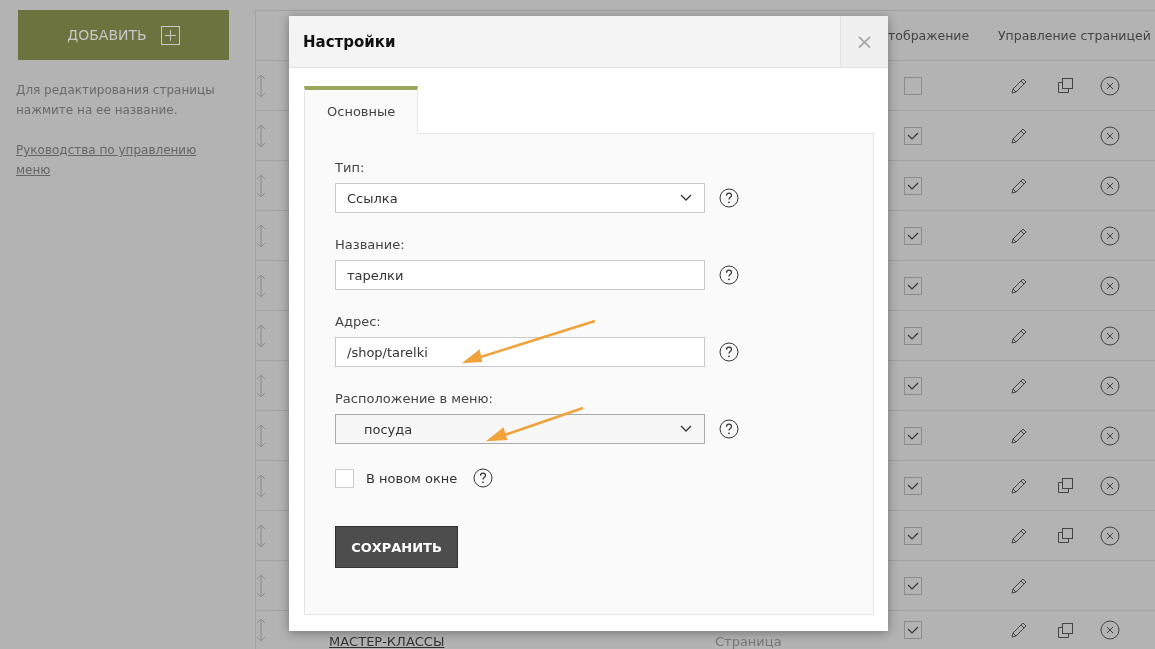 This screenshot has width=1155, height=649. I want to click on select-field: Ссылка, so click(520, 198).